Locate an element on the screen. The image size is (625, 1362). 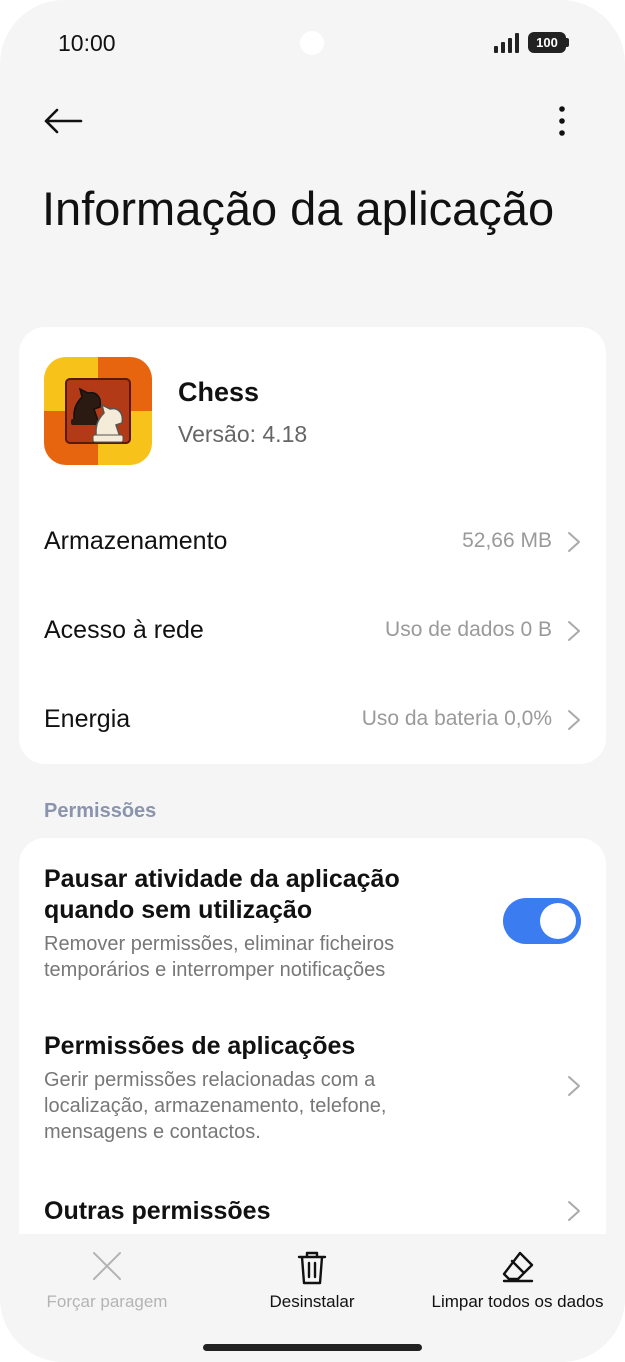
trash-icon is located at coordinates (312, 1268).